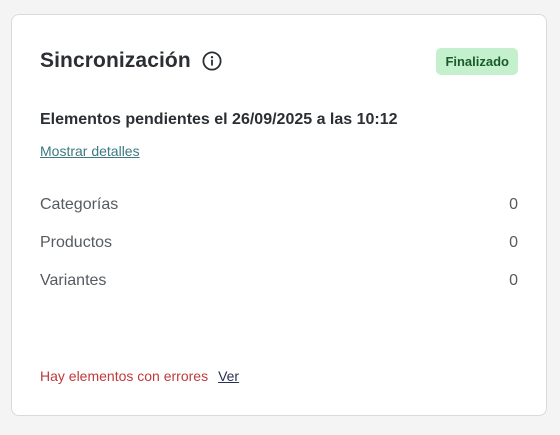 Image resolution: width=560 pixels, height=435 pixels. Describe the element at coordinates (228, 376) in the screenshot. I see `view-errors-link: Ver` at that location.